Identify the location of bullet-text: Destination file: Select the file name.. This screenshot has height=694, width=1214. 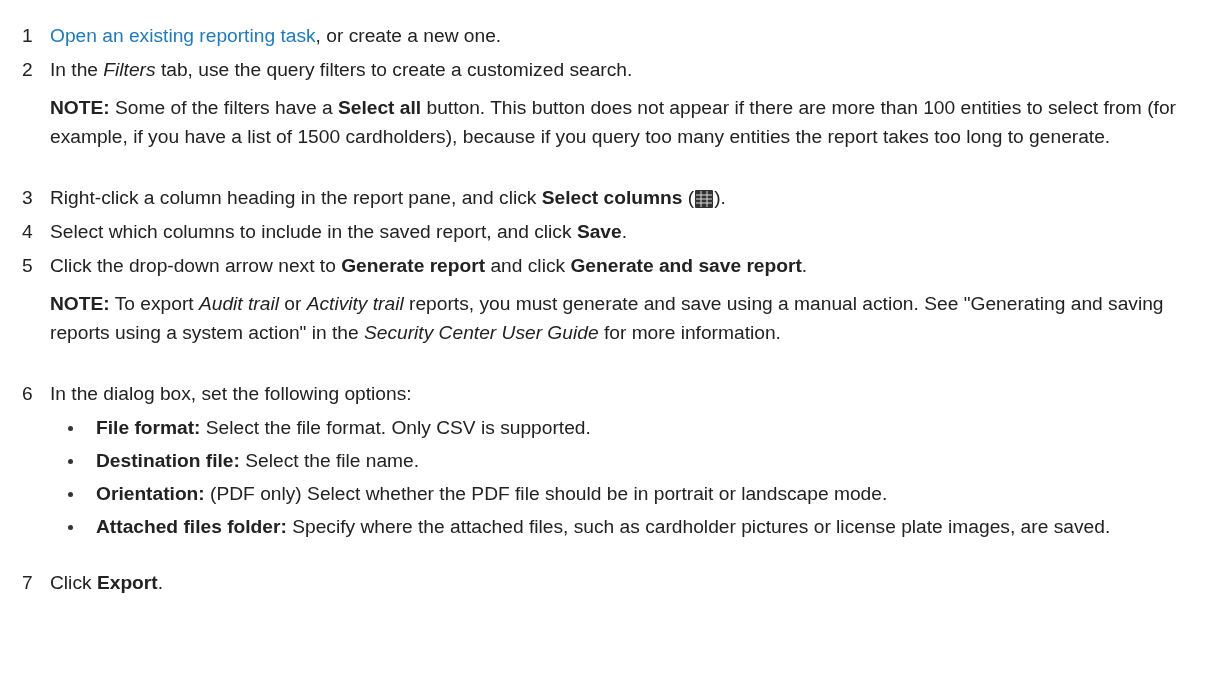
(258, 461).